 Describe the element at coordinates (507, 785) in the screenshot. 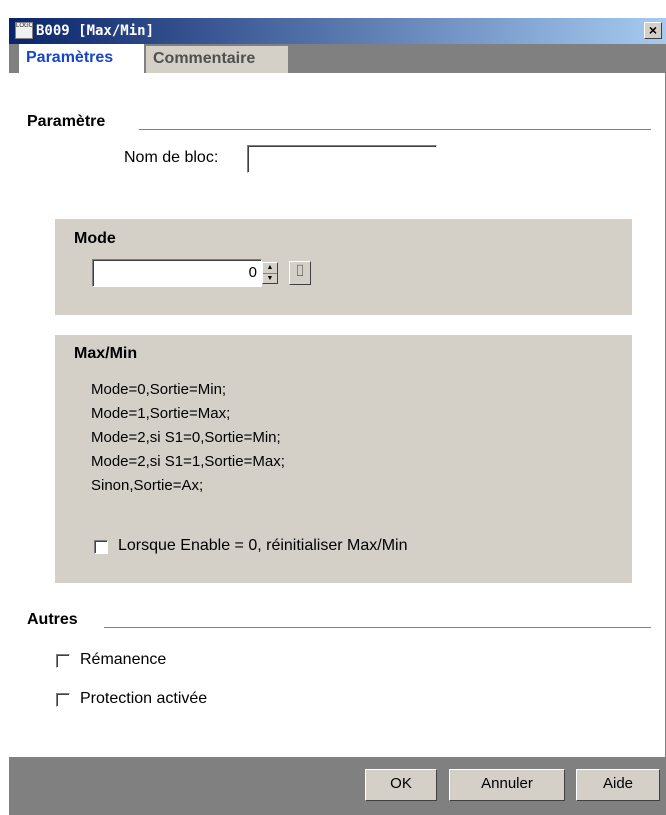

I see `cancel-button: Annuler` at that location.